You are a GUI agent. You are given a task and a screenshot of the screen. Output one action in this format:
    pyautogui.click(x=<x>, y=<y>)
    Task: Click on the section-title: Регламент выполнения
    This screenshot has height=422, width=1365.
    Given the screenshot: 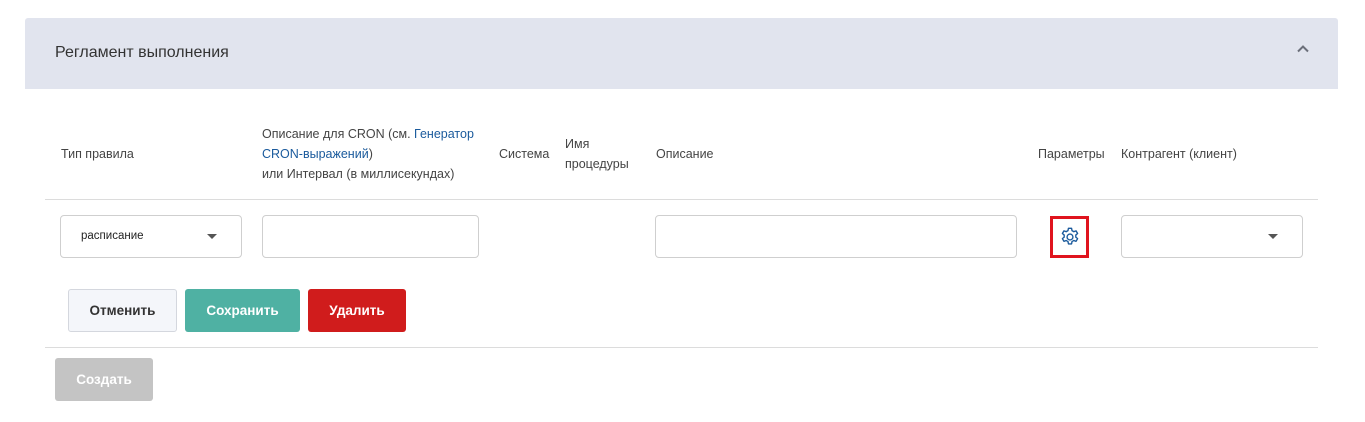 What is the action you would take?
    pyautogui.click(x=142, y=52)
    